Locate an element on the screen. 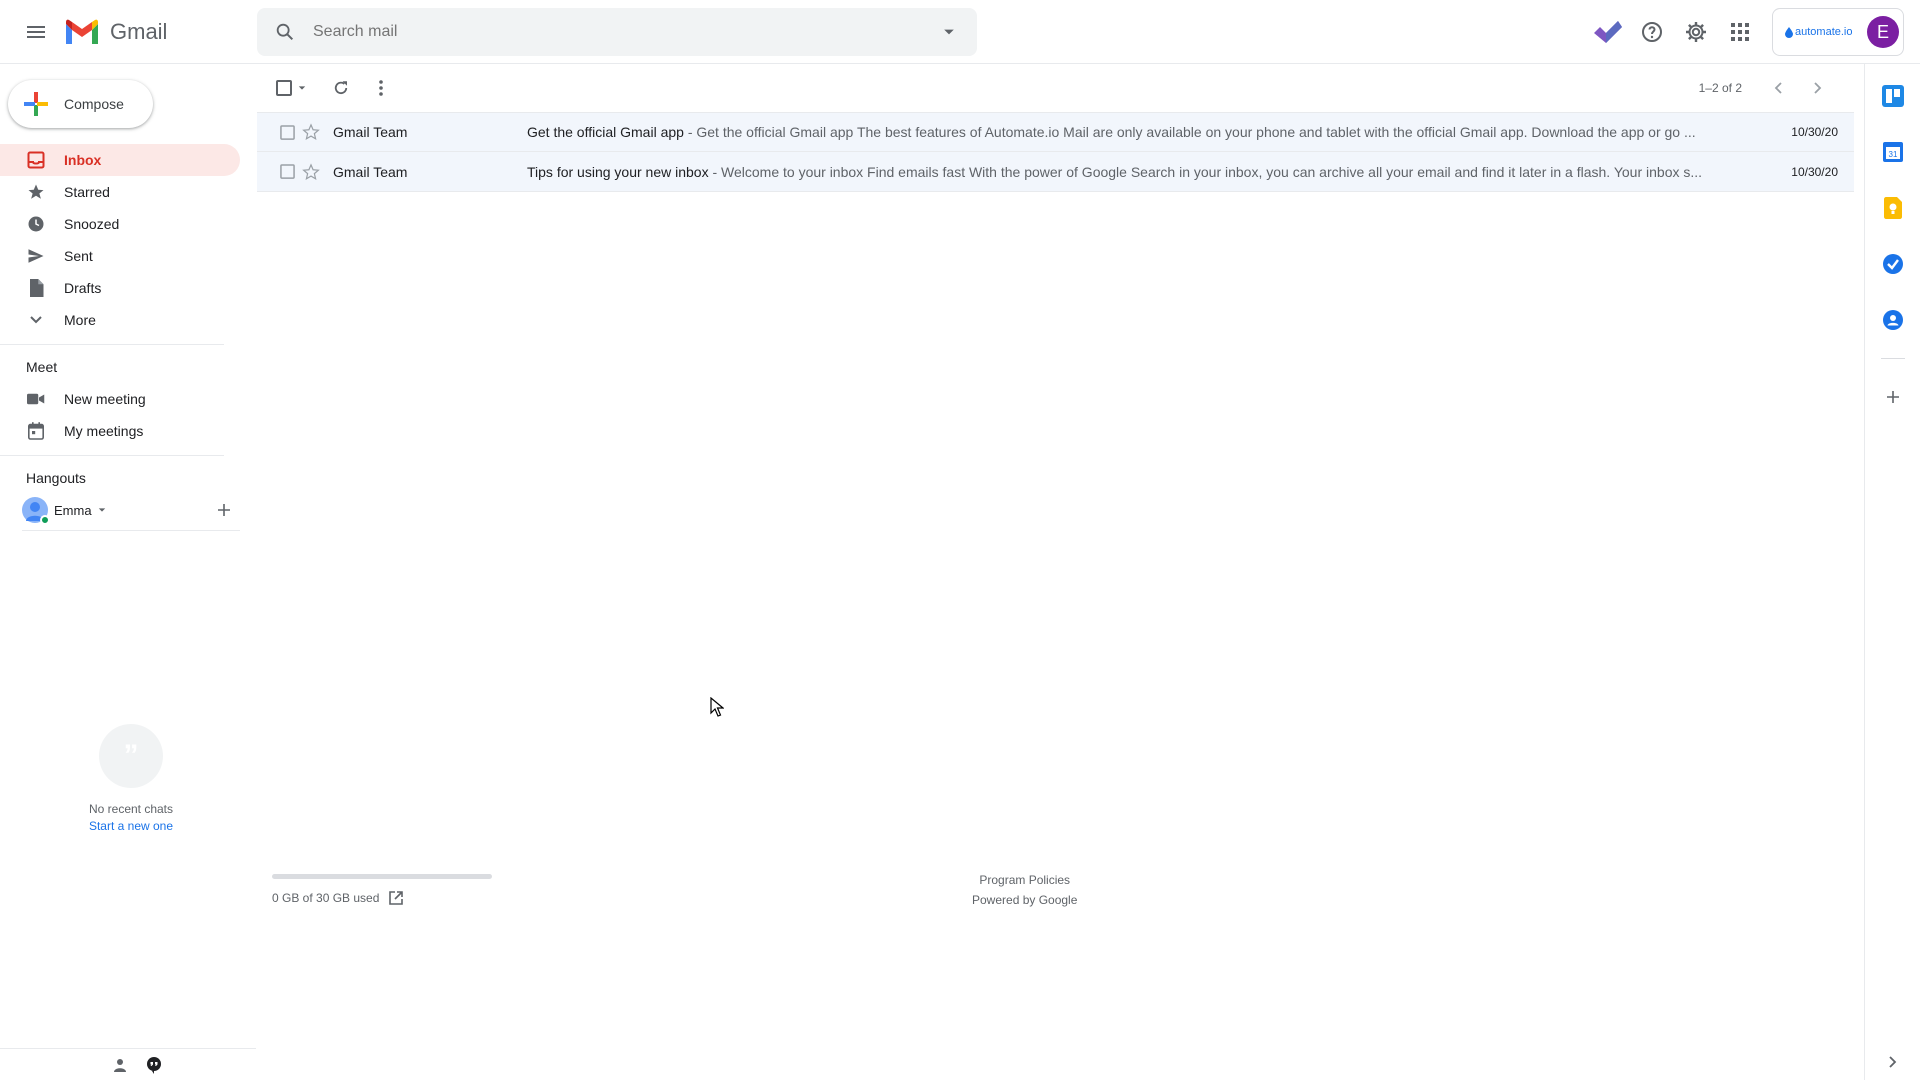  clock-icon is located at coordinates (36, 224).